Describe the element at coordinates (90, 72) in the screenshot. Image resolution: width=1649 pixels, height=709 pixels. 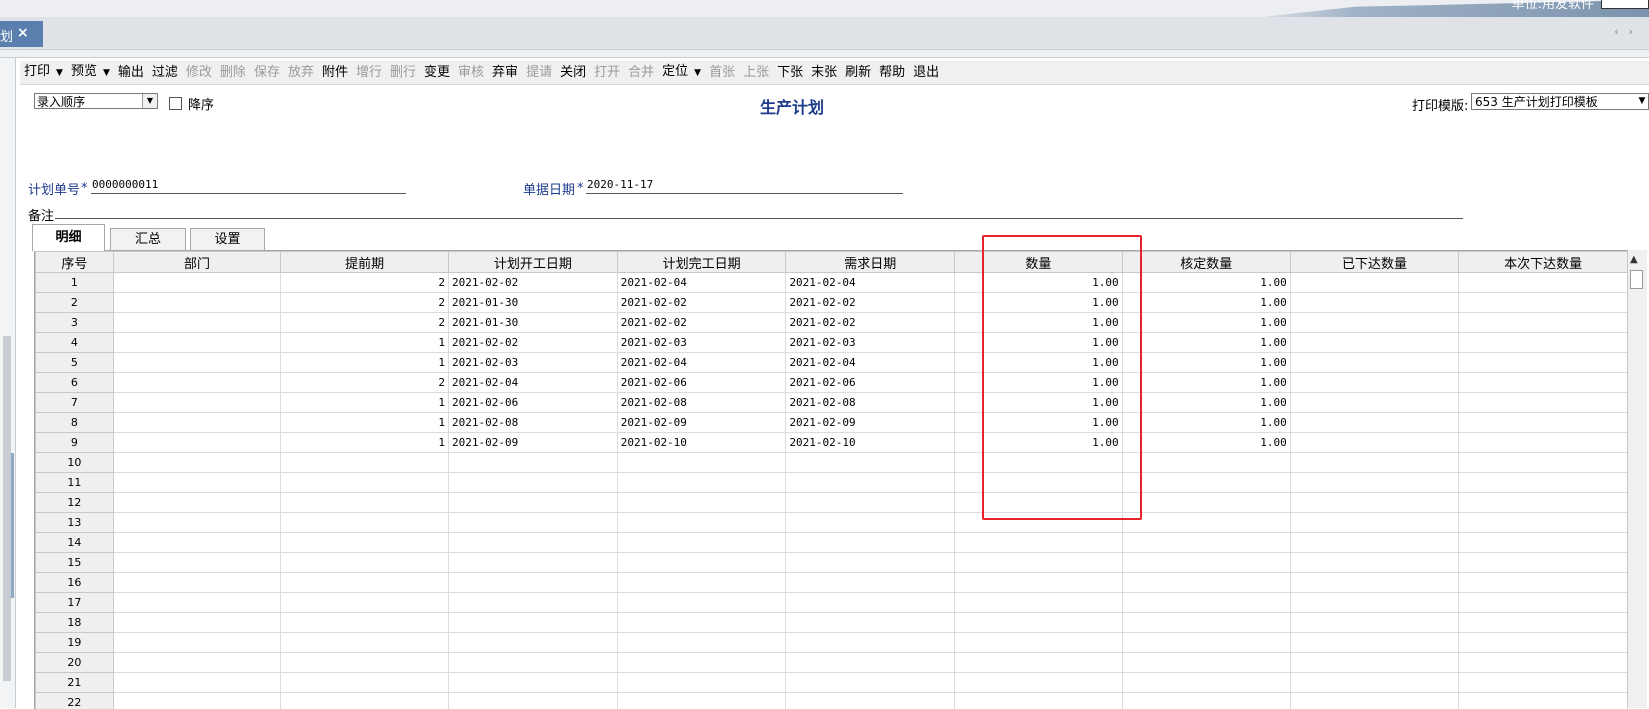
I see `toolbar-button-1: 预览▼` at that location.